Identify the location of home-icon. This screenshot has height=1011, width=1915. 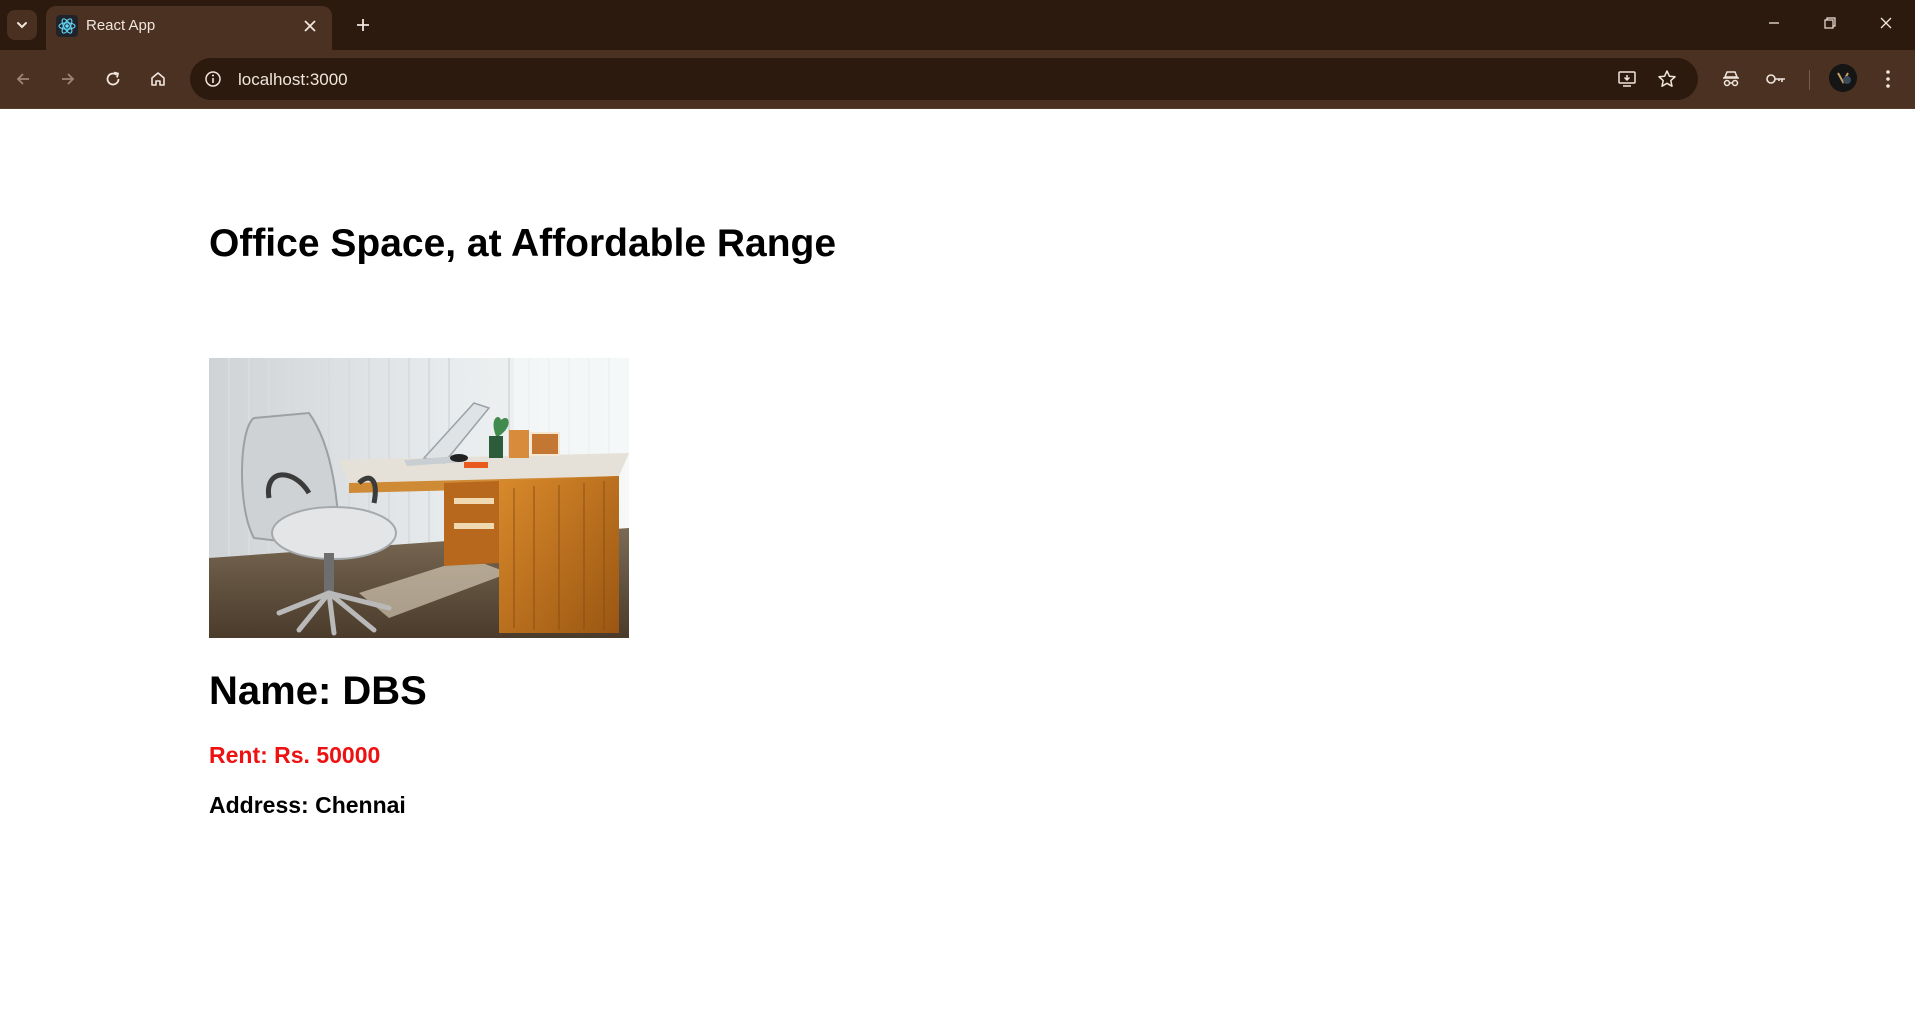
(158, 79).